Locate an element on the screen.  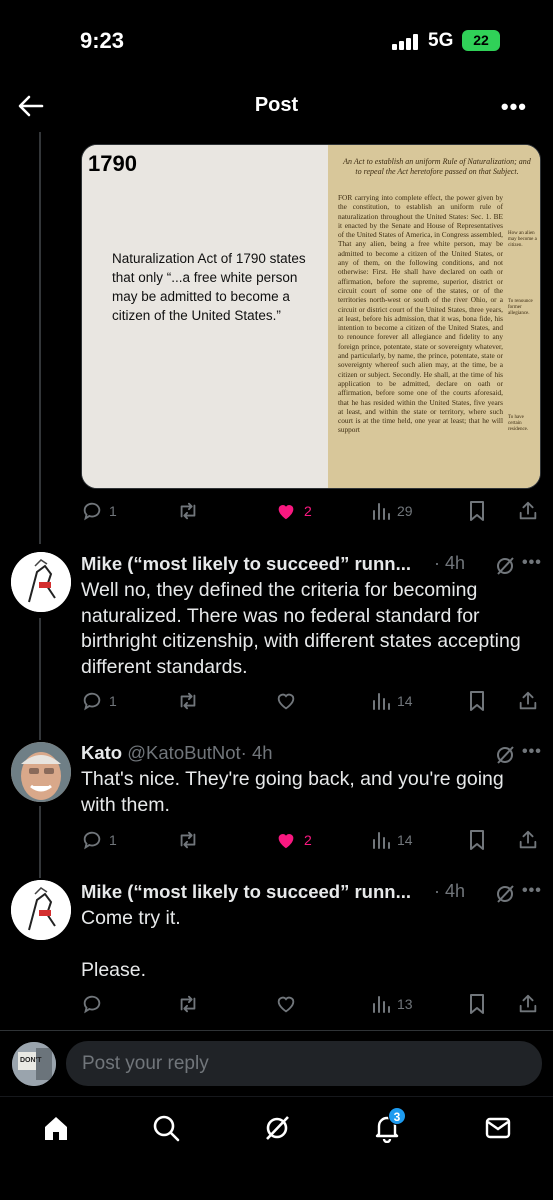
avatar-photo-icon is located at coordinates (41, 772).